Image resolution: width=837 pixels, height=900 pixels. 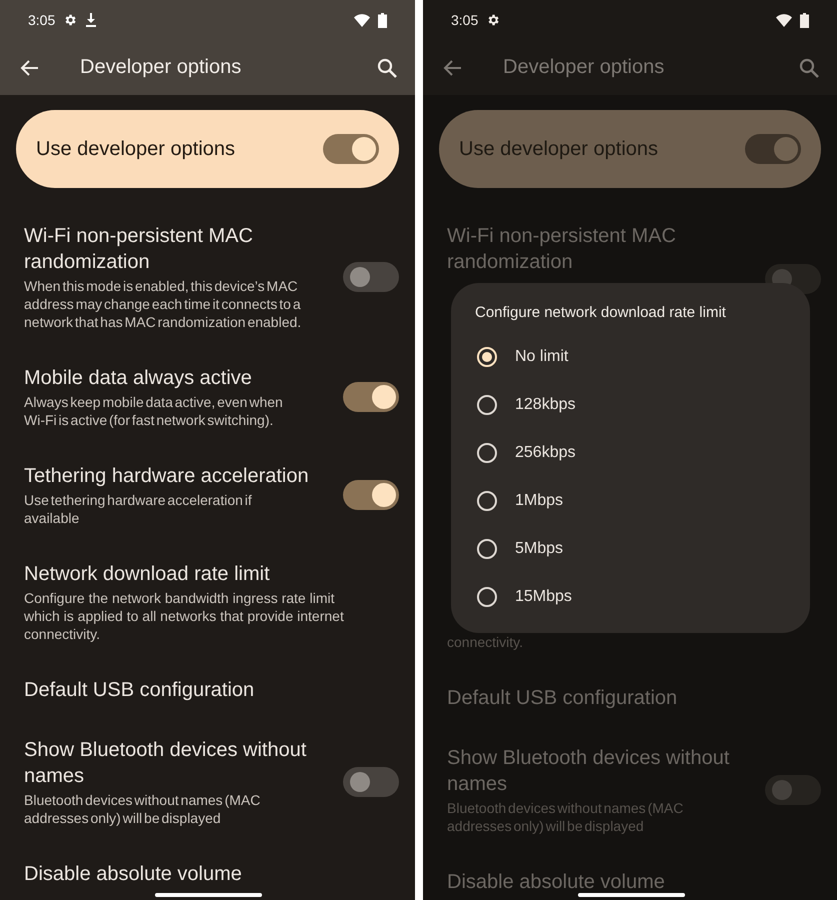 What do you see at coordinates (211, 690) in the screenshot?
I see `setting-title: Default USB configuration` at bounding box center [211, 690].